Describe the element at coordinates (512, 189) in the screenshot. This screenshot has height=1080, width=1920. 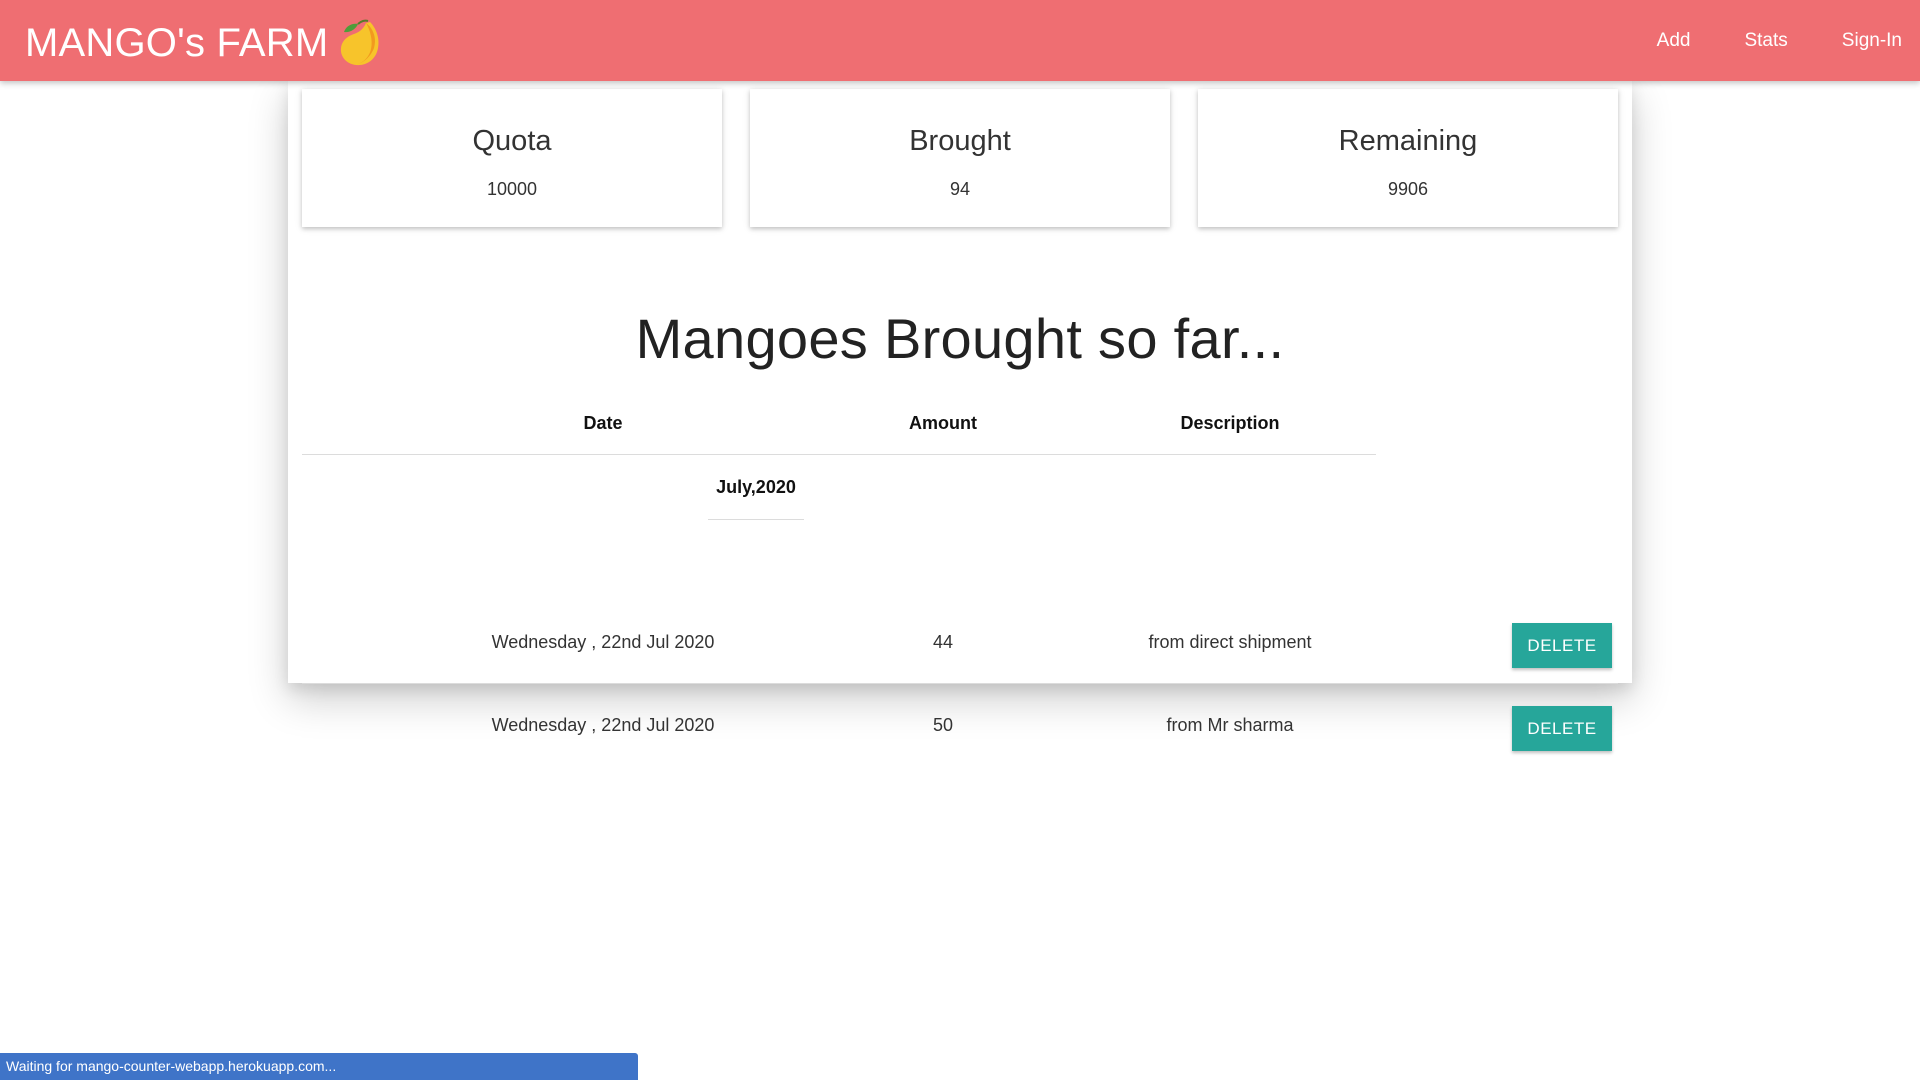
I see `quota-value: 10000` at that location.